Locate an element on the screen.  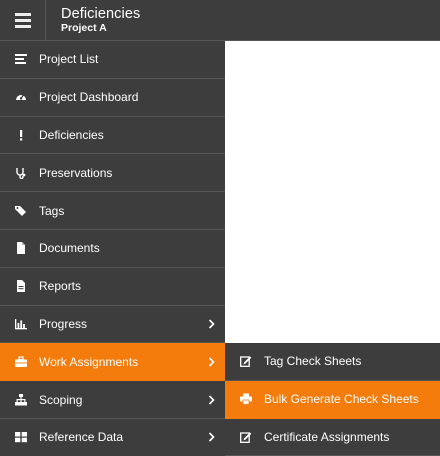
hamburger-icon is located at coordinates (23, 20).